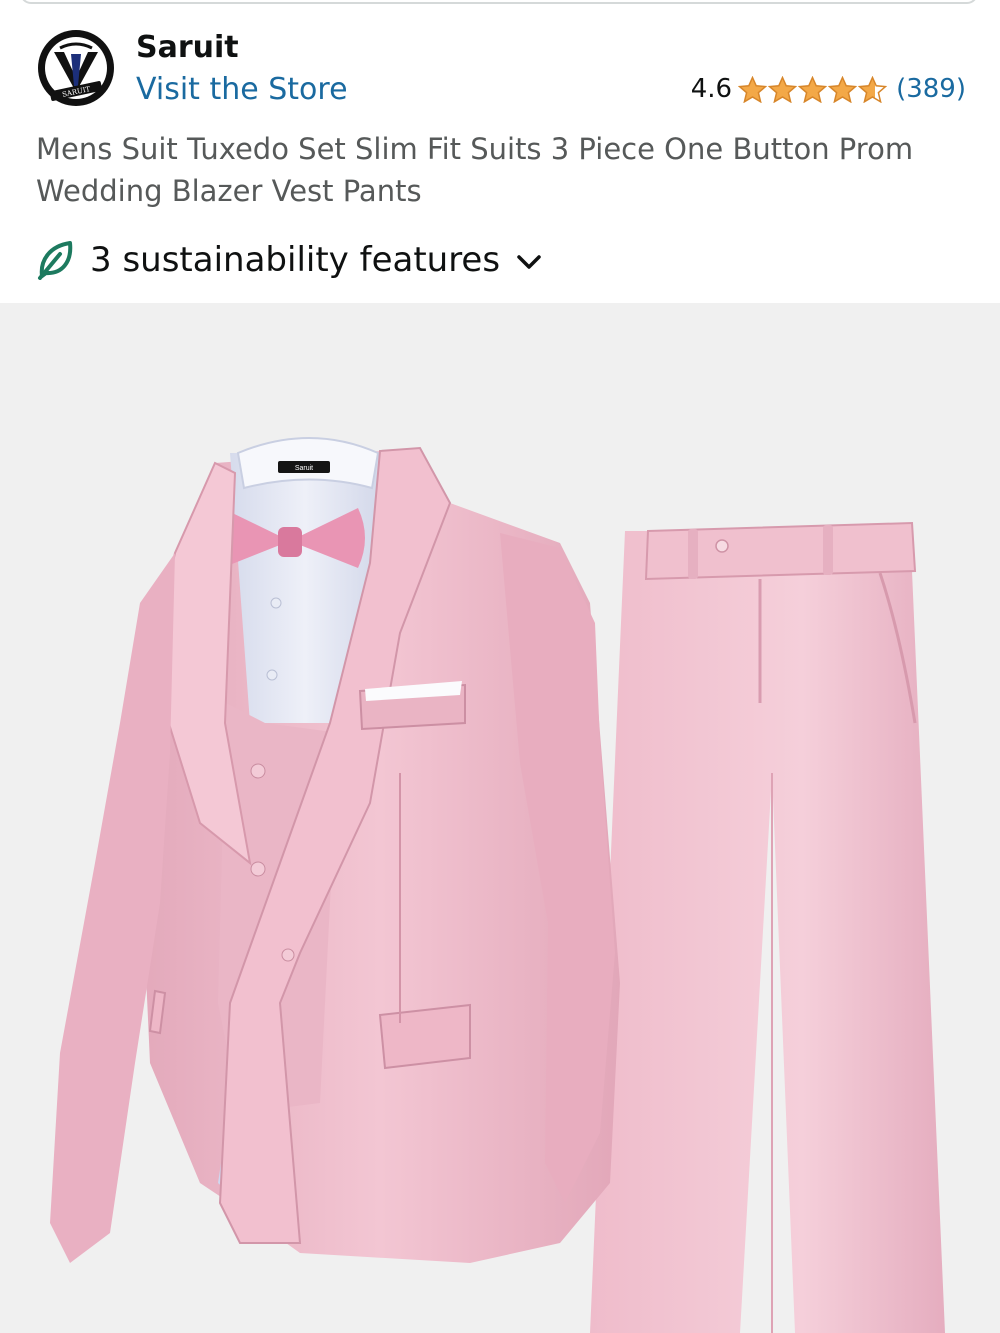 The height and width of the screenshot is (1333, 1000). Describe the element at coordinates (501, 68) in the screenshot. I see `brand-header: SARUIT Saruit Visit the Store 4.6 (389)` at that location.